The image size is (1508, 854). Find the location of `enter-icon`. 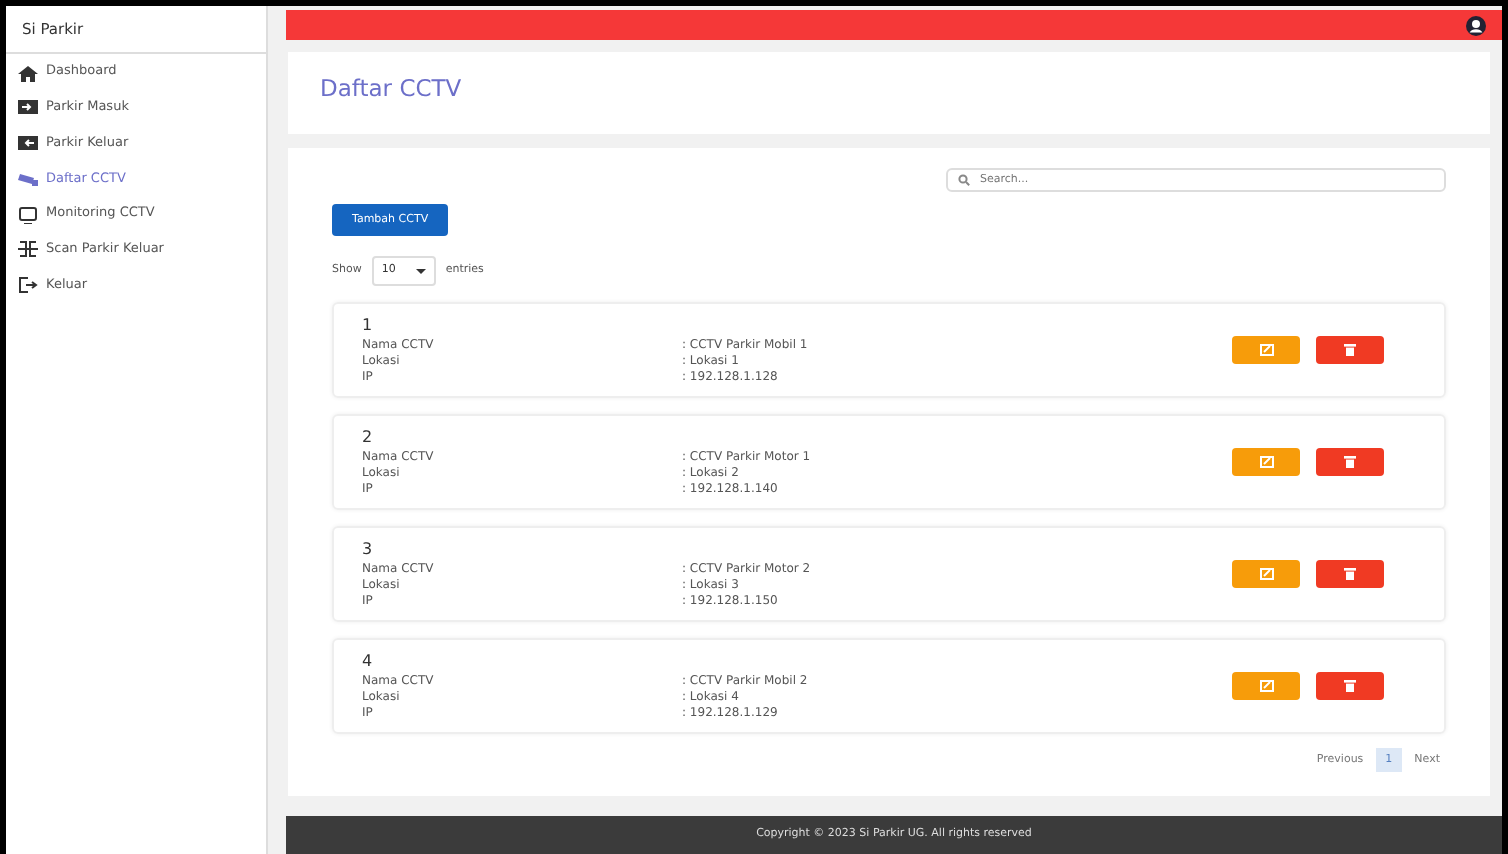

enter-icon is located at coordinates (28, 107).